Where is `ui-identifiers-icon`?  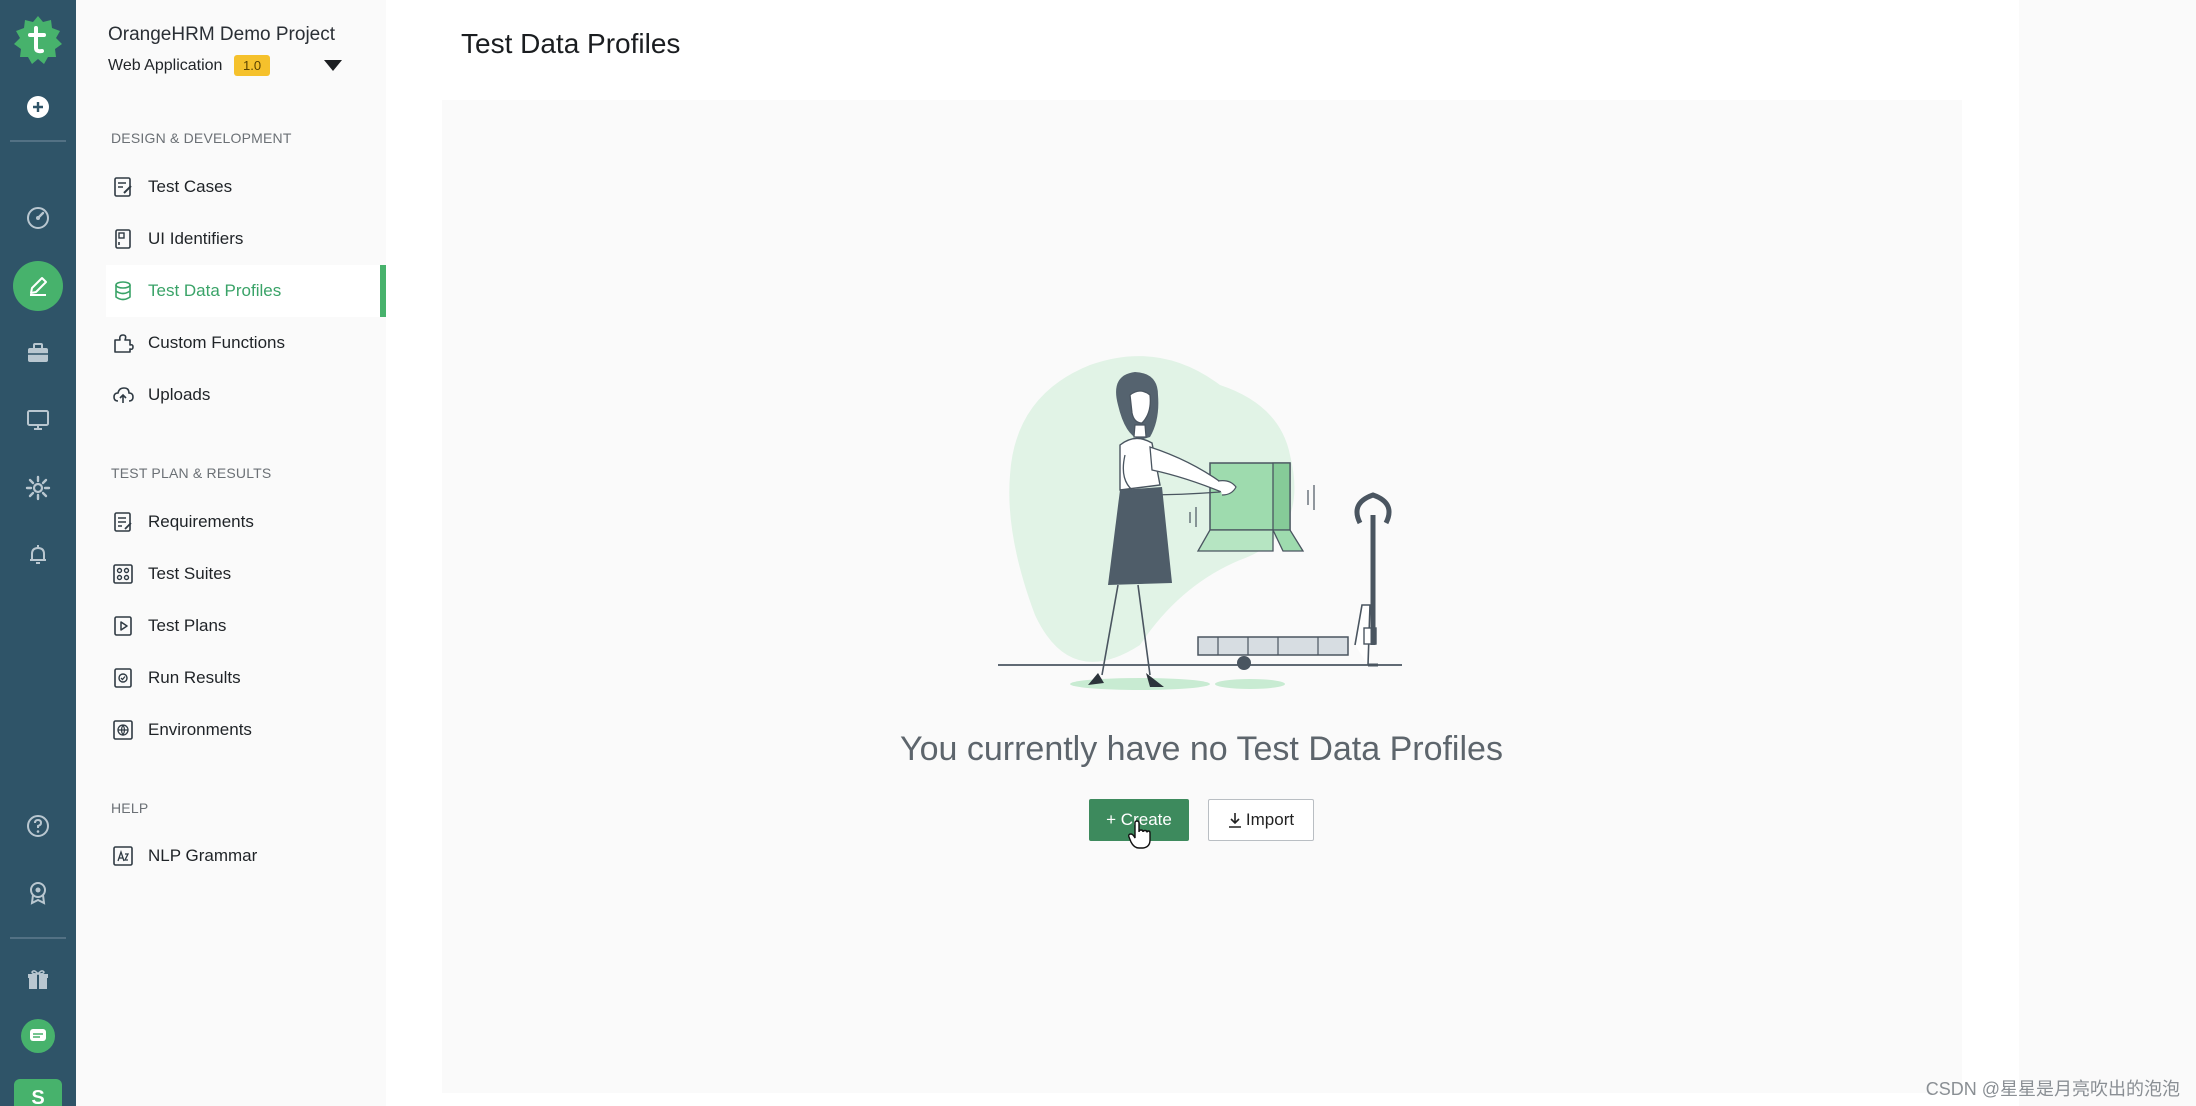
ui-identifiers-icon is located at coordinates (123, 239).